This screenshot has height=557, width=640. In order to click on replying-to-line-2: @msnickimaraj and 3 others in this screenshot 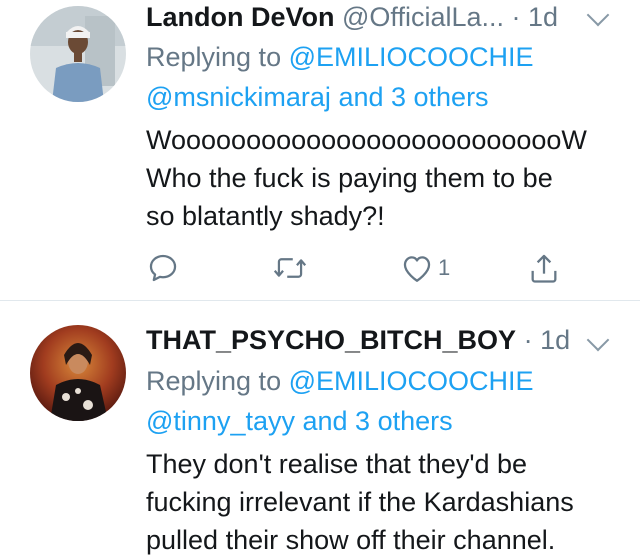, I will do `click(317, 97)`.